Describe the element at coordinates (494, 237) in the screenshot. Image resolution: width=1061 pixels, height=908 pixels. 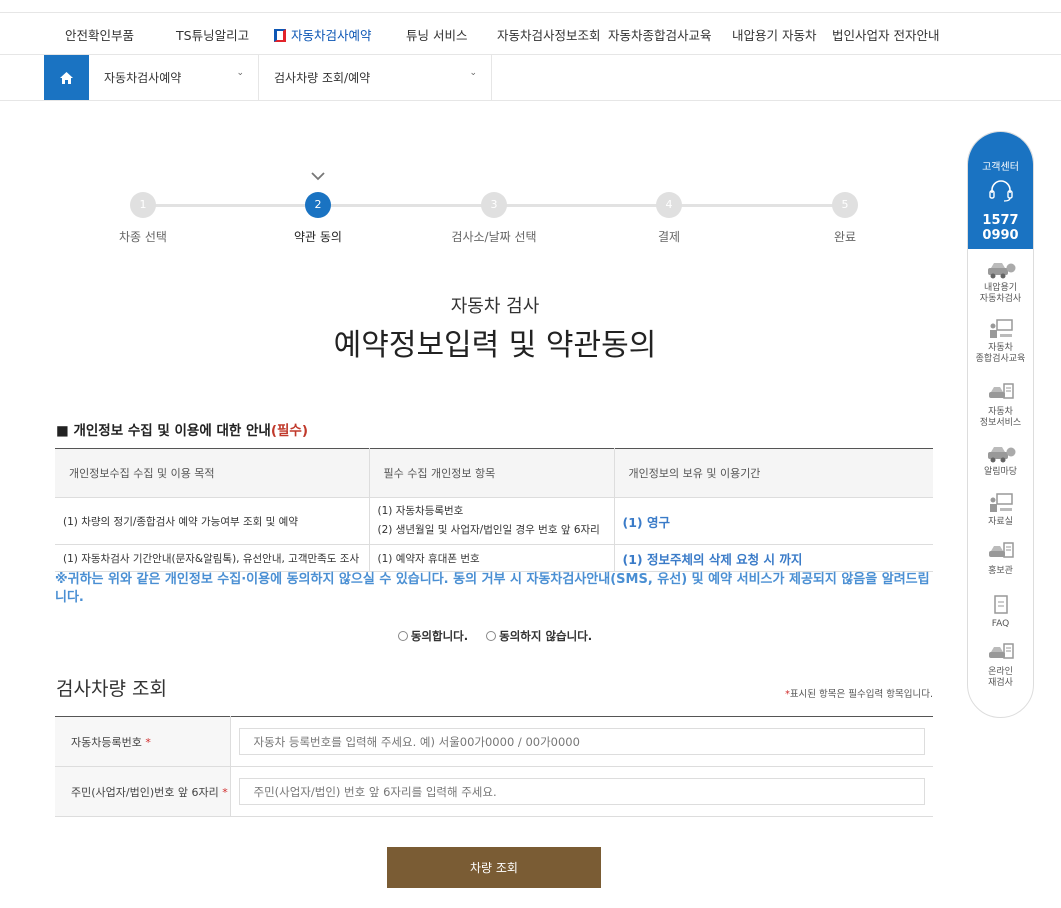
I see `step-3-label: 검사소/날짜 선택` at that location.